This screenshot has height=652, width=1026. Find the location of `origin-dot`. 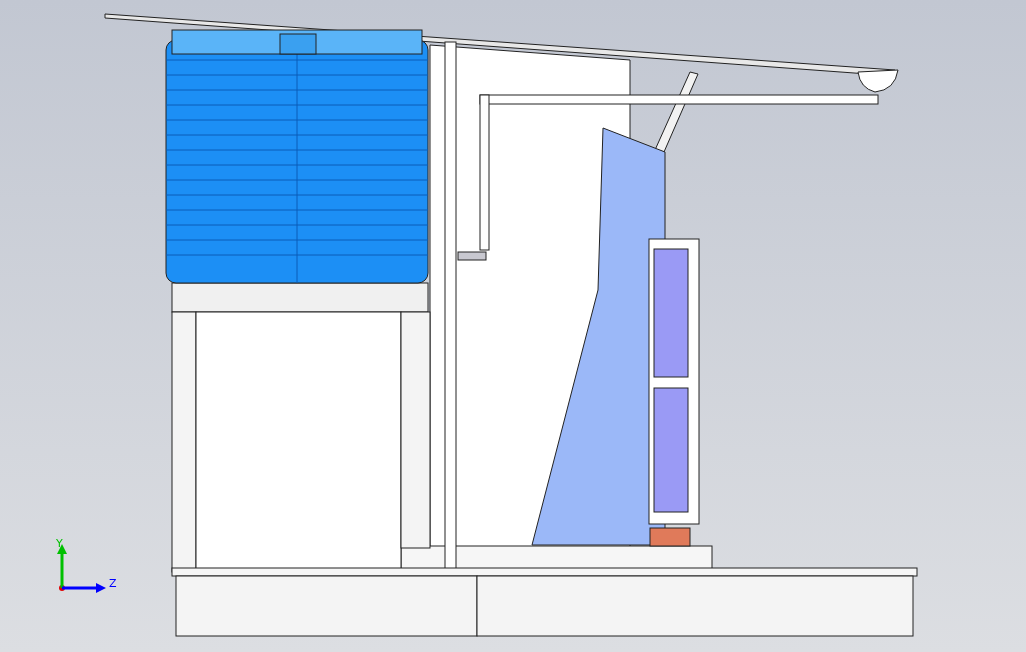

origin-dot is located at coordinates (62, 588).